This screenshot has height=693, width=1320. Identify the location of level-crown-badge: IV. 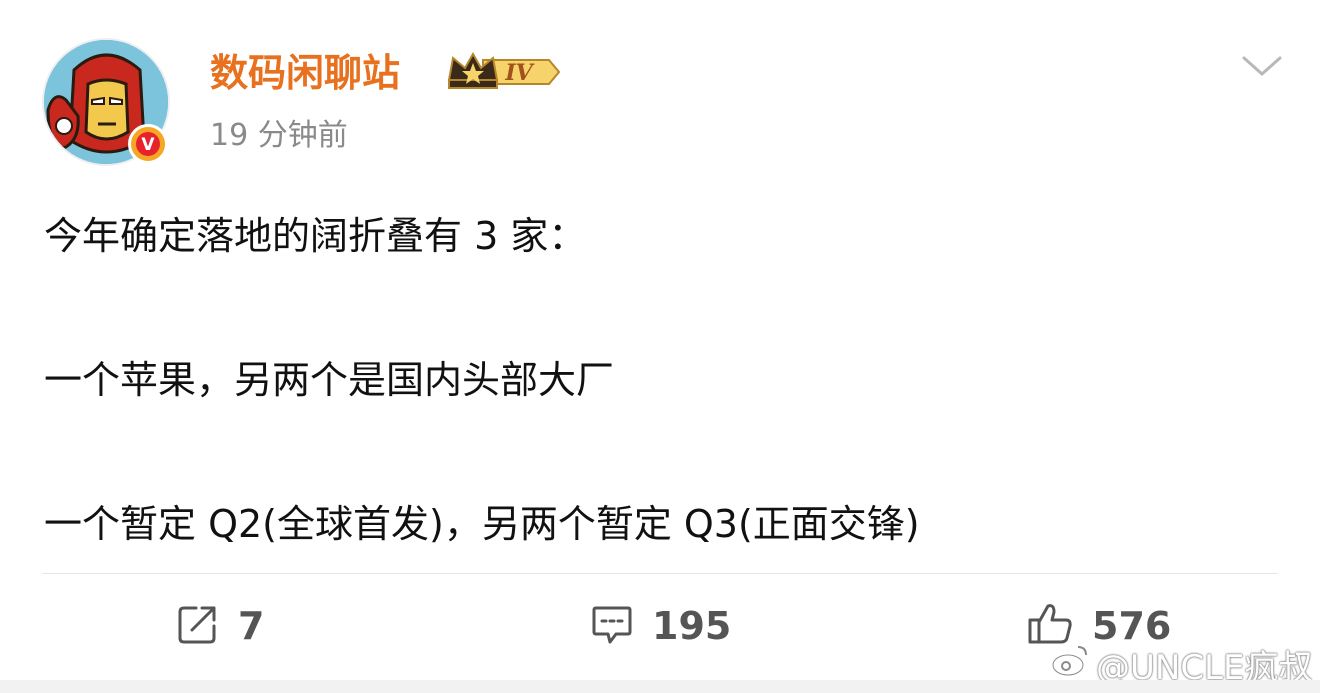
(504, 74).